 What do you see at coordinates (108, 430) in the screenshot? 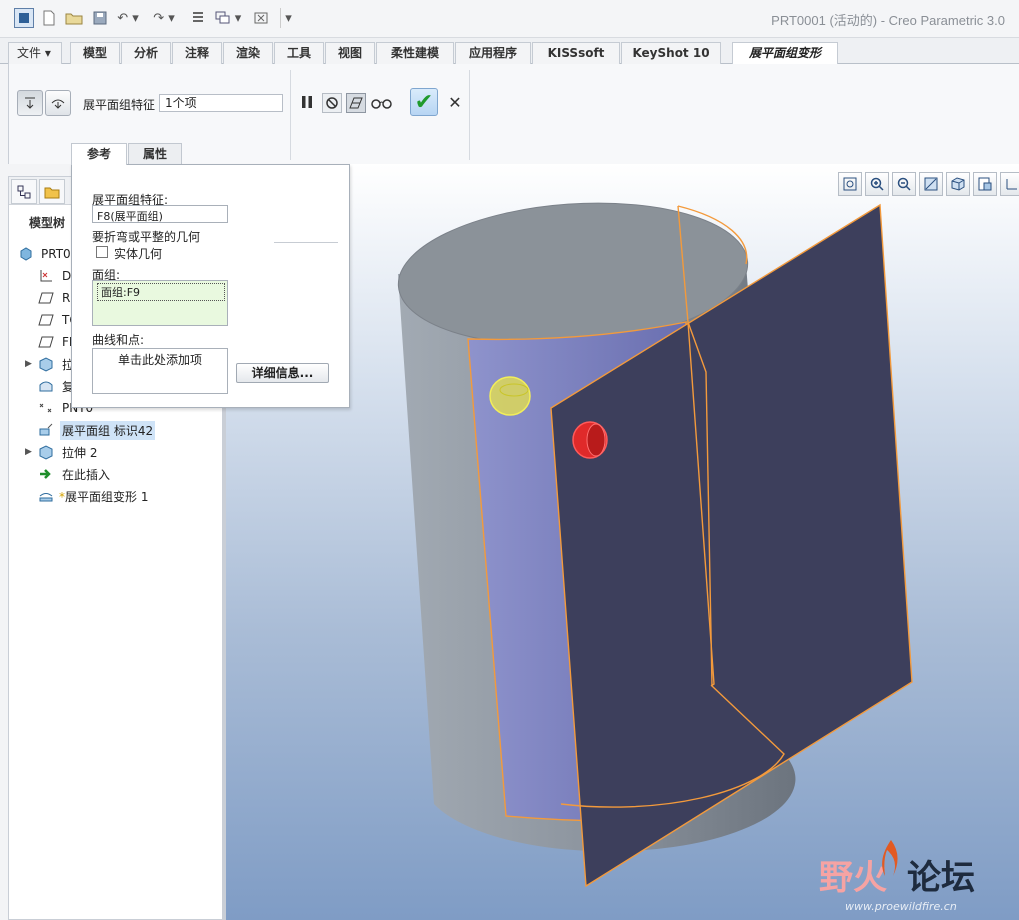
I see `tree-item-label: 展平面组 标识42` at bounding box center [108, 430].